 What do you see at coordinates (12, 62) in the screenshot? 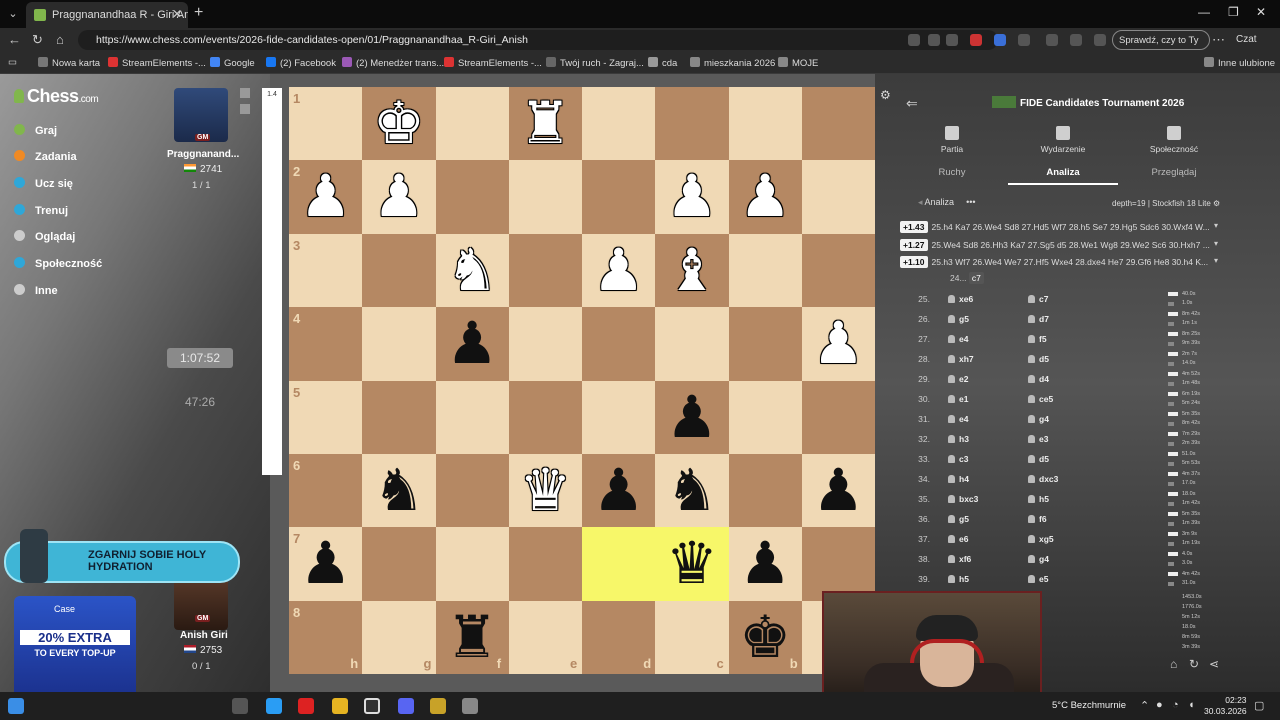
I see `sidebar-toggle-icon: ▭` at bounding box center [12, 62].